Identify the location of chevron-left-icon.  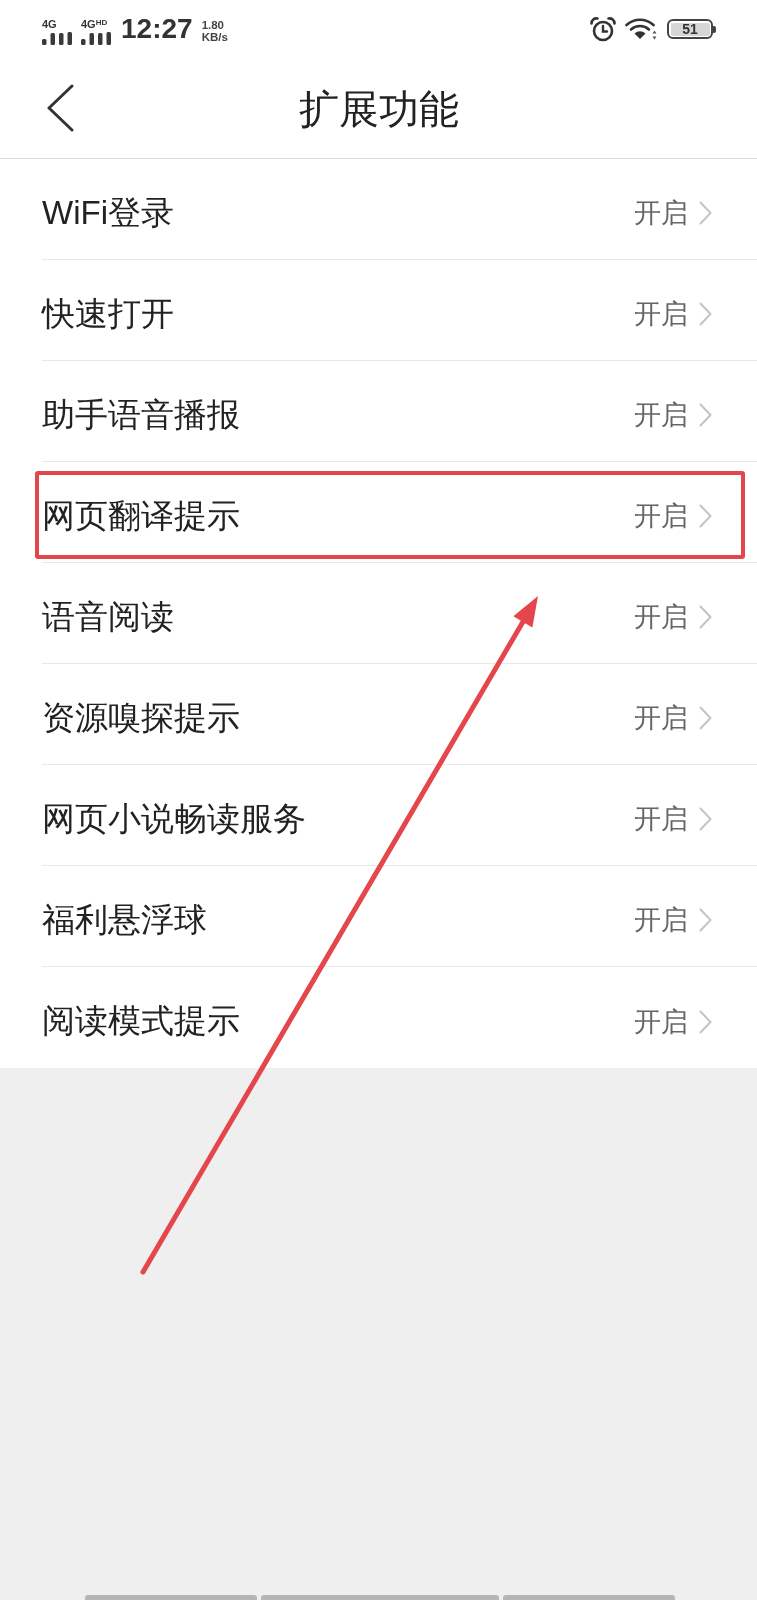
(60, 108).